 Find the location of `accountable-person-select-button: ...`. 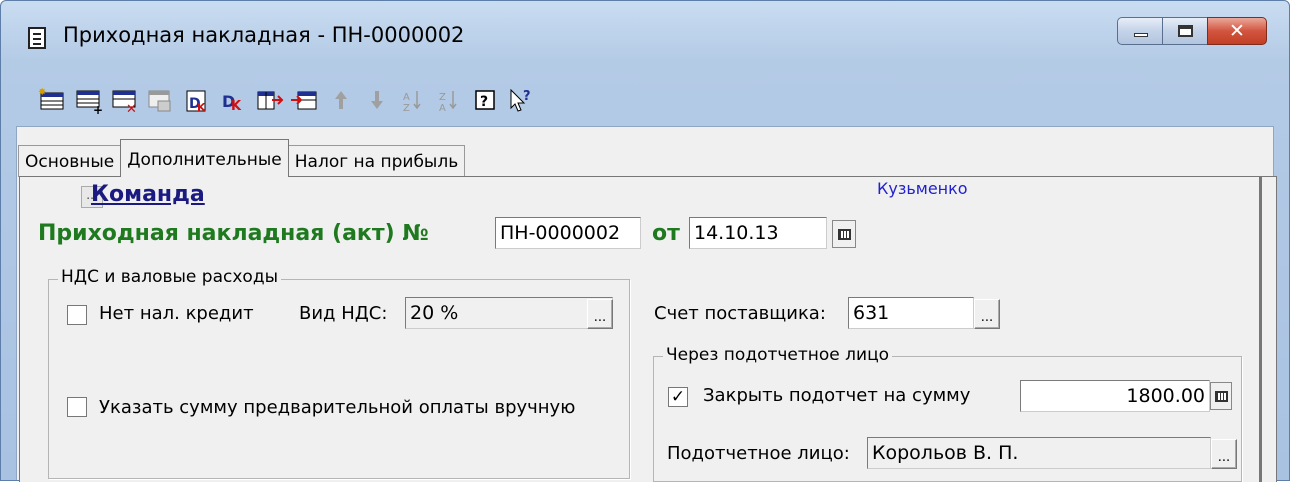

accountable-person-select-button: ... is located at coordinates (1224, 454).